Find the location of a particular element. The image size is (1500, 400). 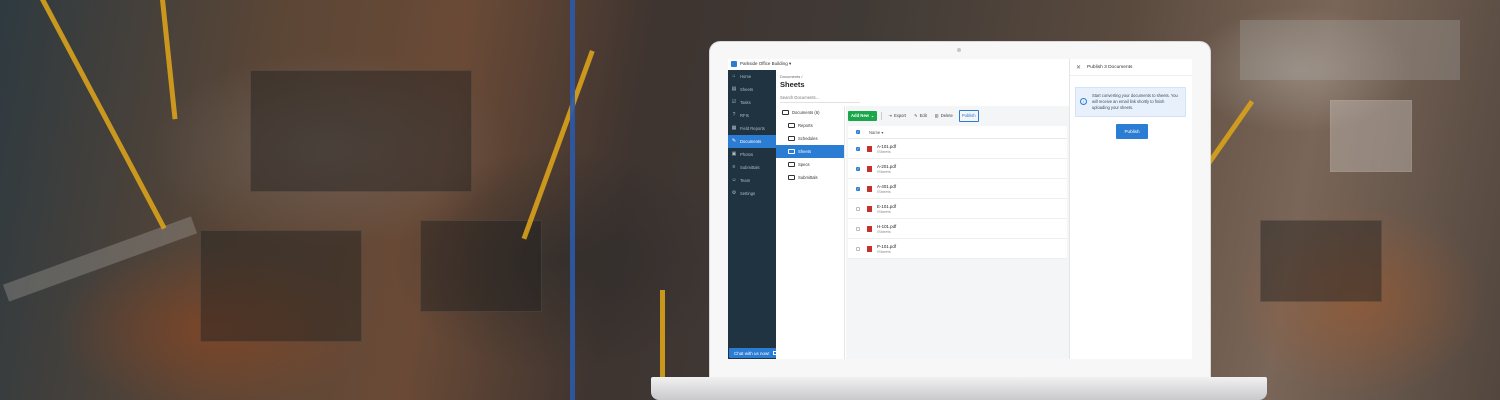

table-row: P-101.pdf/Sheets is located at coordinates (957, 249).